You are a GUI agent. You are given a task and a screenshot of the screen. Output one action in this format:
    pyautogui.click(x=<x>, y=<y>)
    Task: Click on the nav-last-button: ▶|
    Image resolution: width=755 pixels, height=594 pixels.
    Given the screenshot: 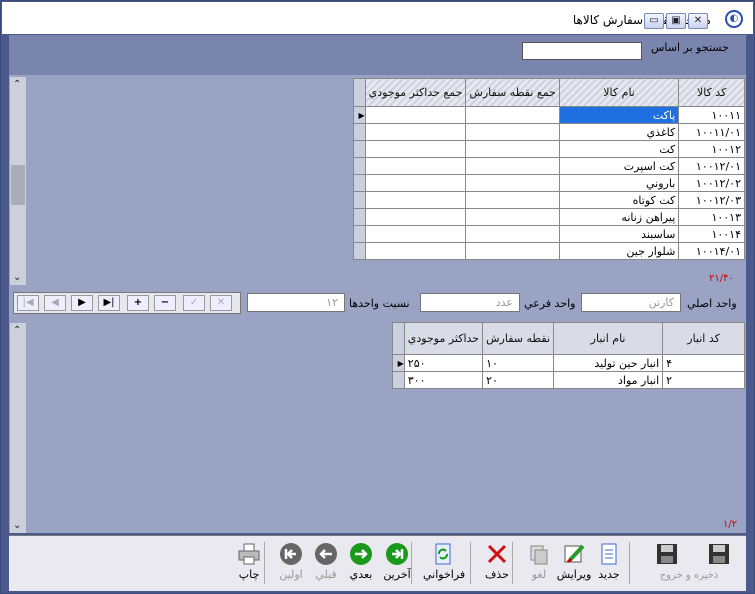 What is the action you would take?
    pyautogui.click(x=109, y=303)
    